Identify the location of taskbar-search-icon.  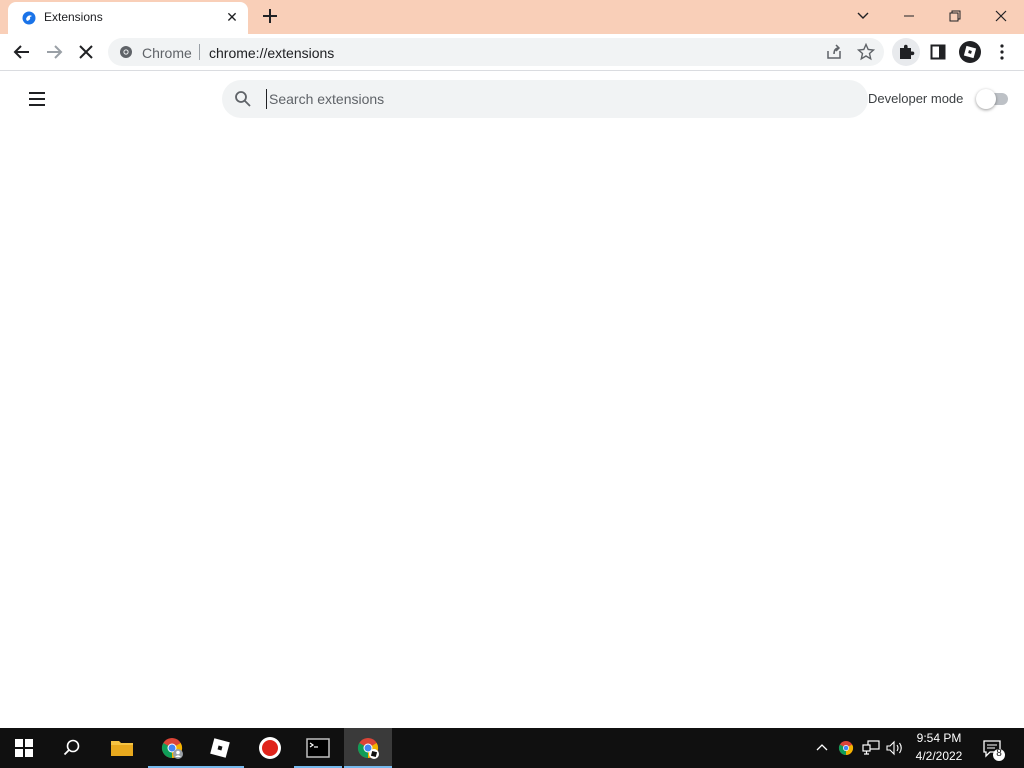
(72, 748).